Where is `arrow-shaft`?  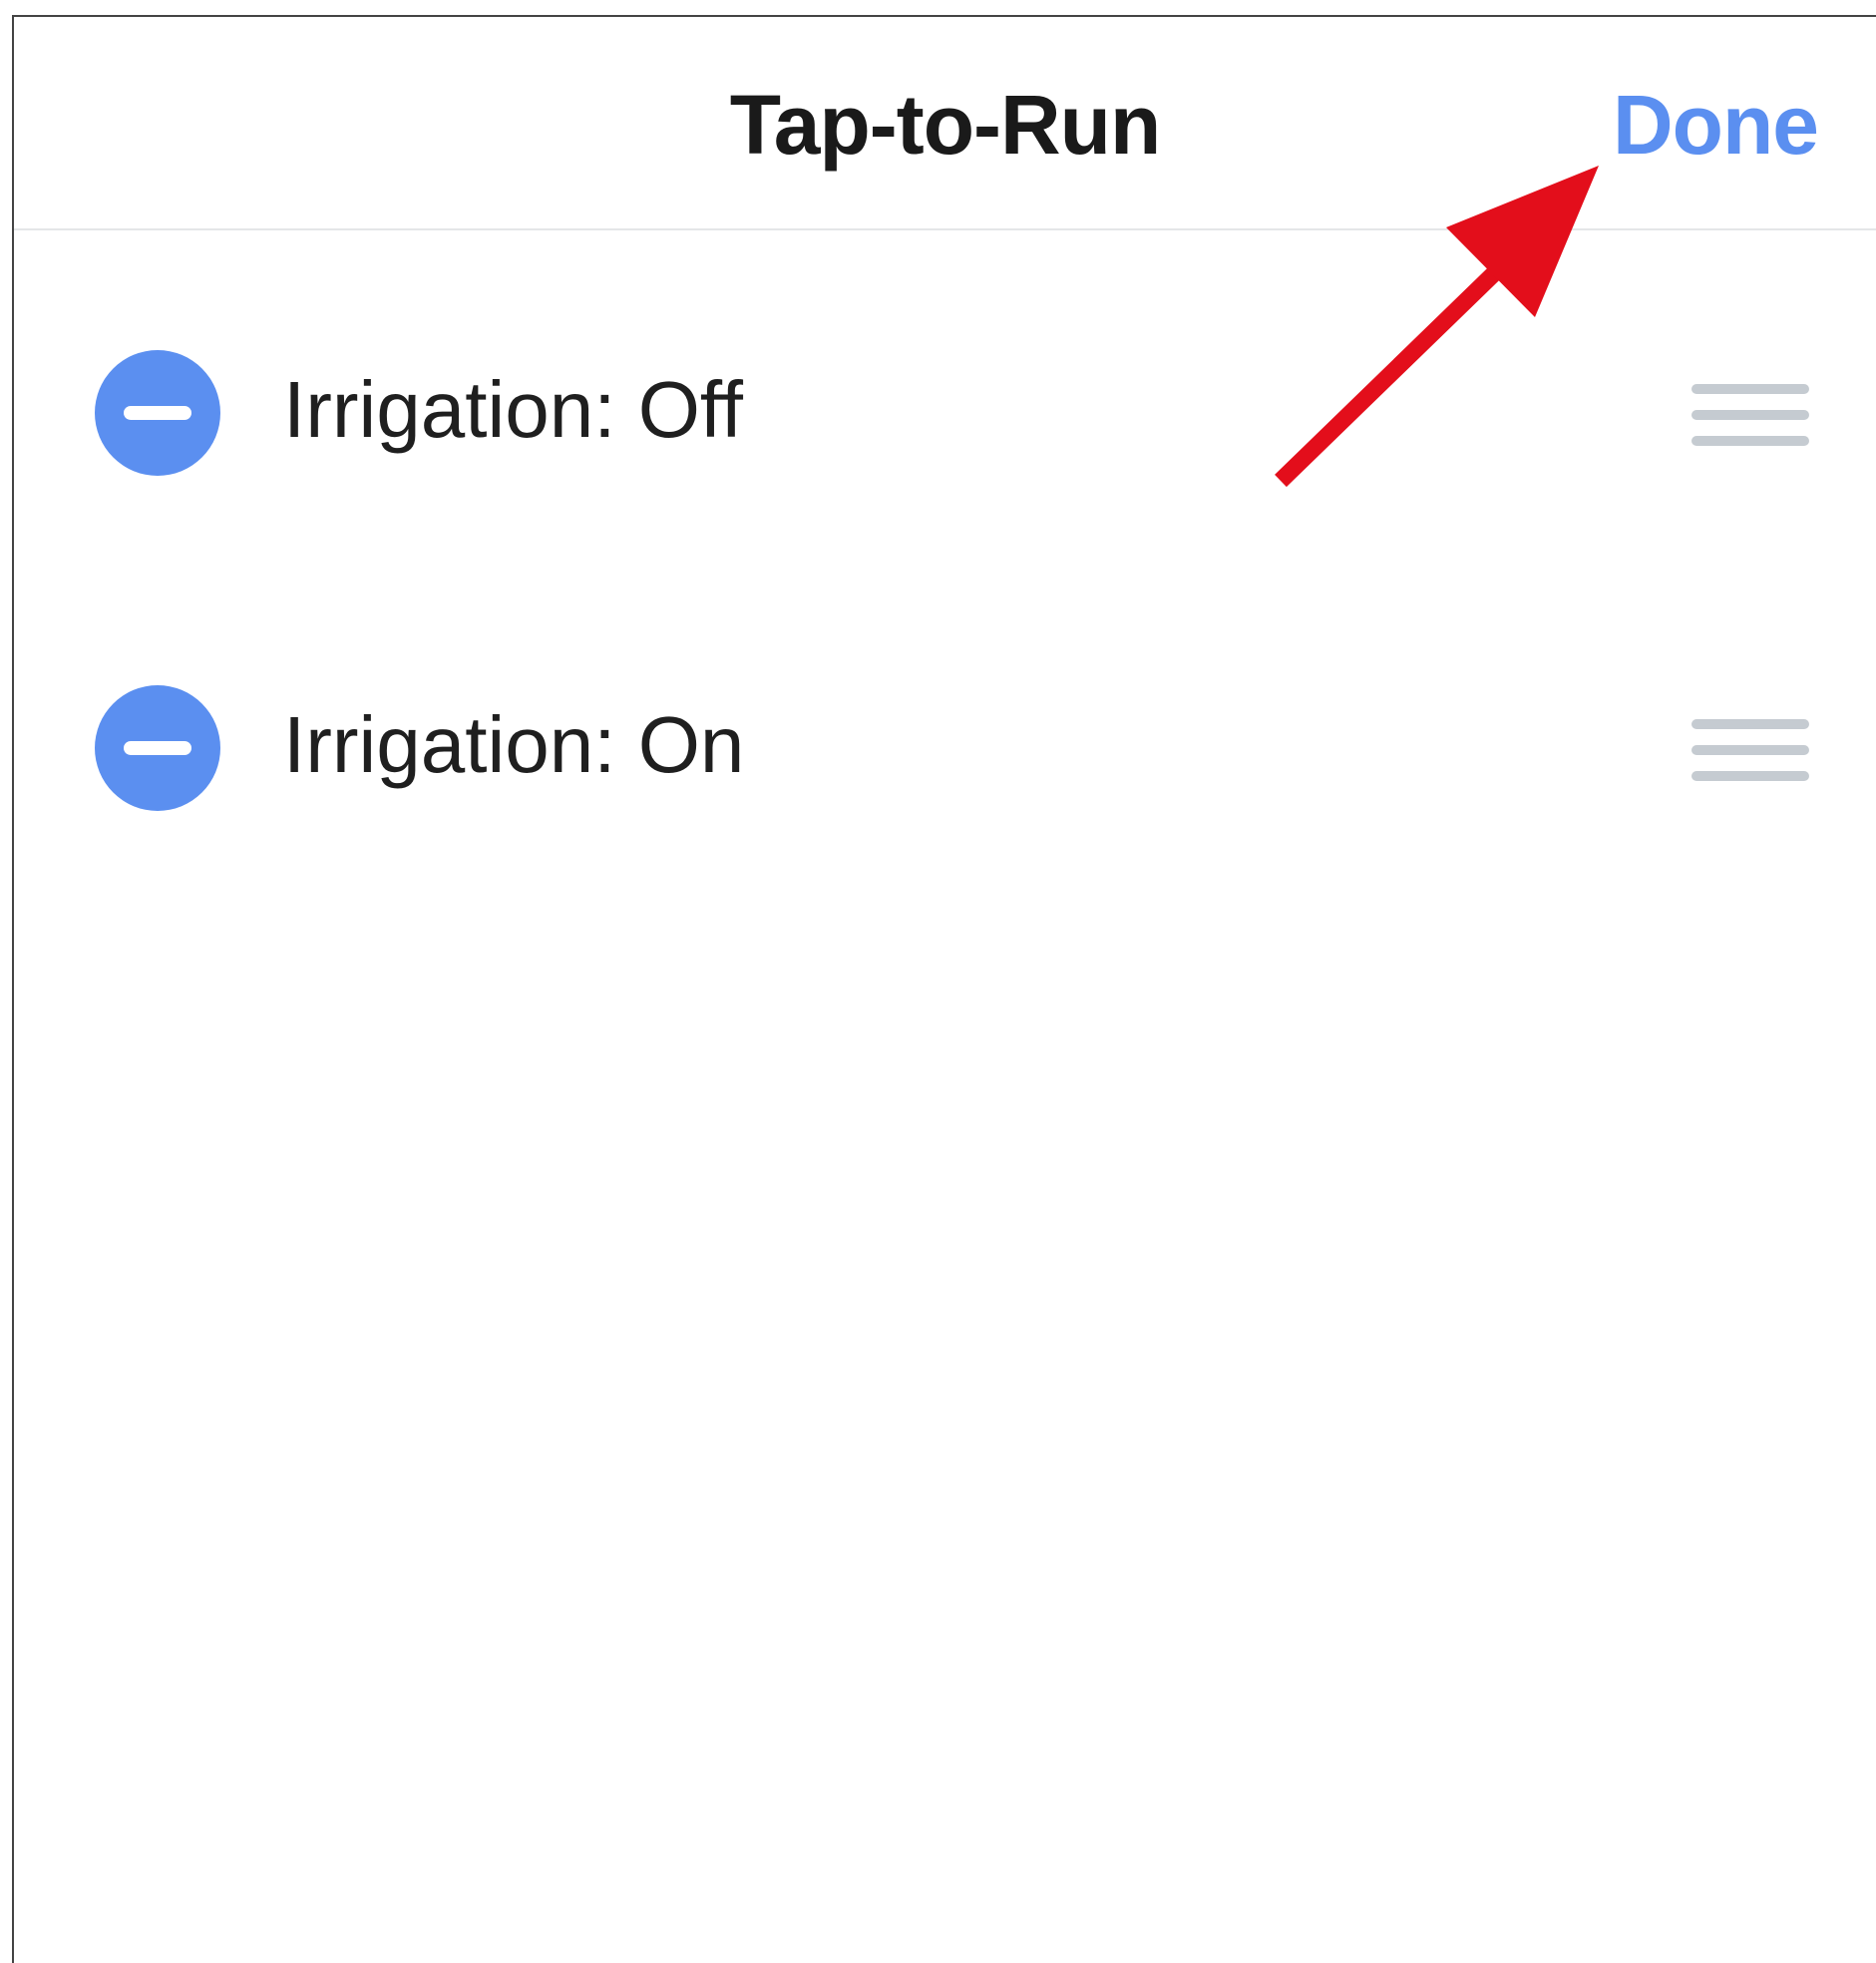 arrow-shaft is located at coordinates (1401, 364).